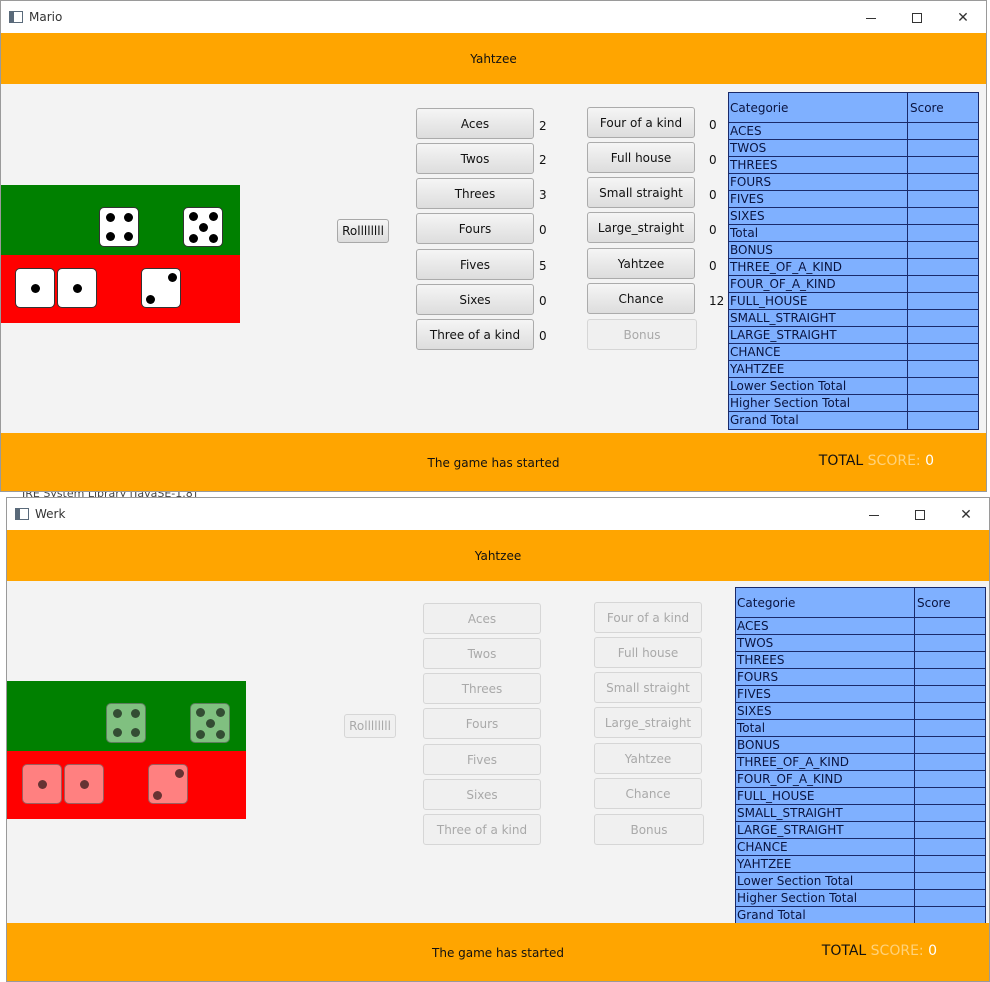  I want to click on header-bar: Yahtzee, so click(493, 58).